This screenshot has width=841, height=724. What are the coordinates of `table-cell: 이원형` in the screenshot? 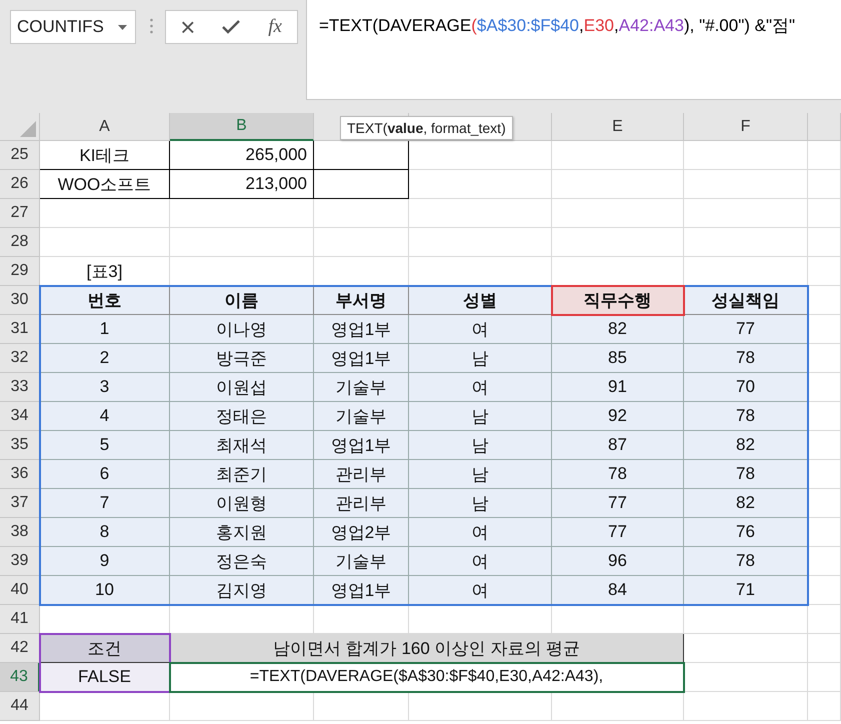 It's located at (242, 503).